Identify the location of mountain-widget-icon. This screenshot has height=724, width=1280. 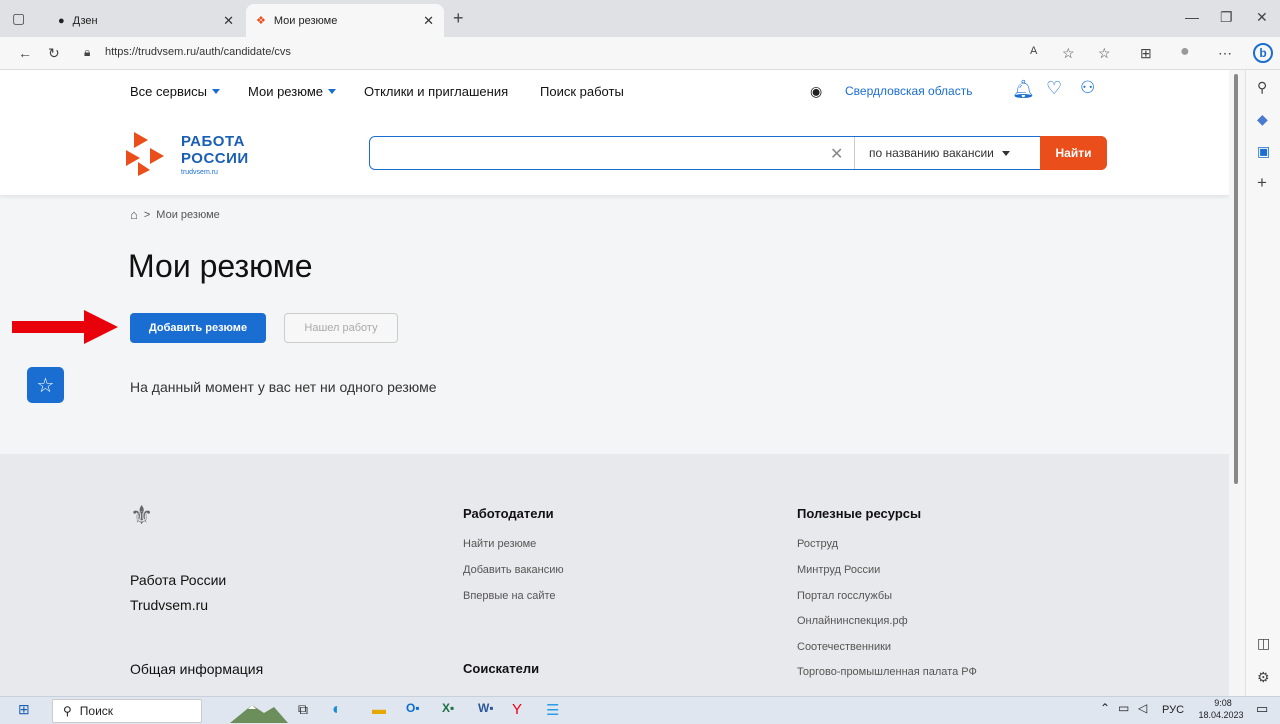
(259, 711).